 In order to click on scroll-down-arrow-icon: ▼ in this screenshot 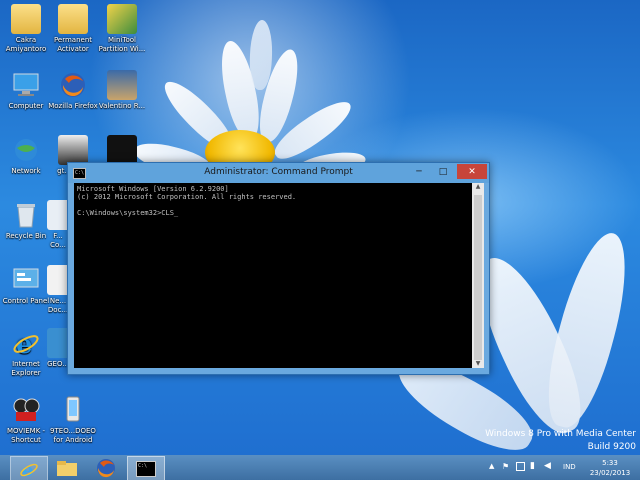, I will do `click(478, 364)`.